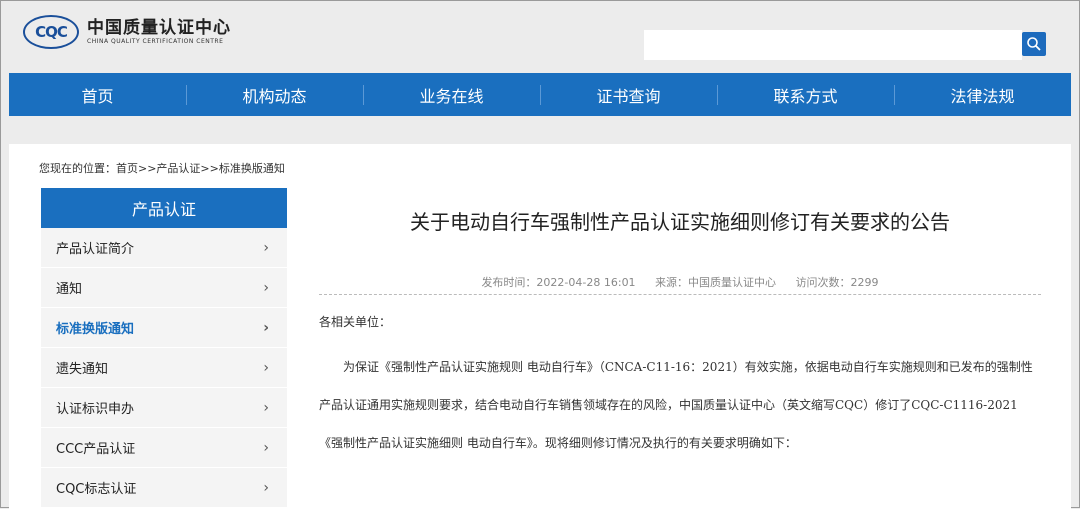  What do you see at coordinates (95, 409) in the screenshot?
I see `sidebar-item-label: 认证标识申办` at bounding box center [95, 409].